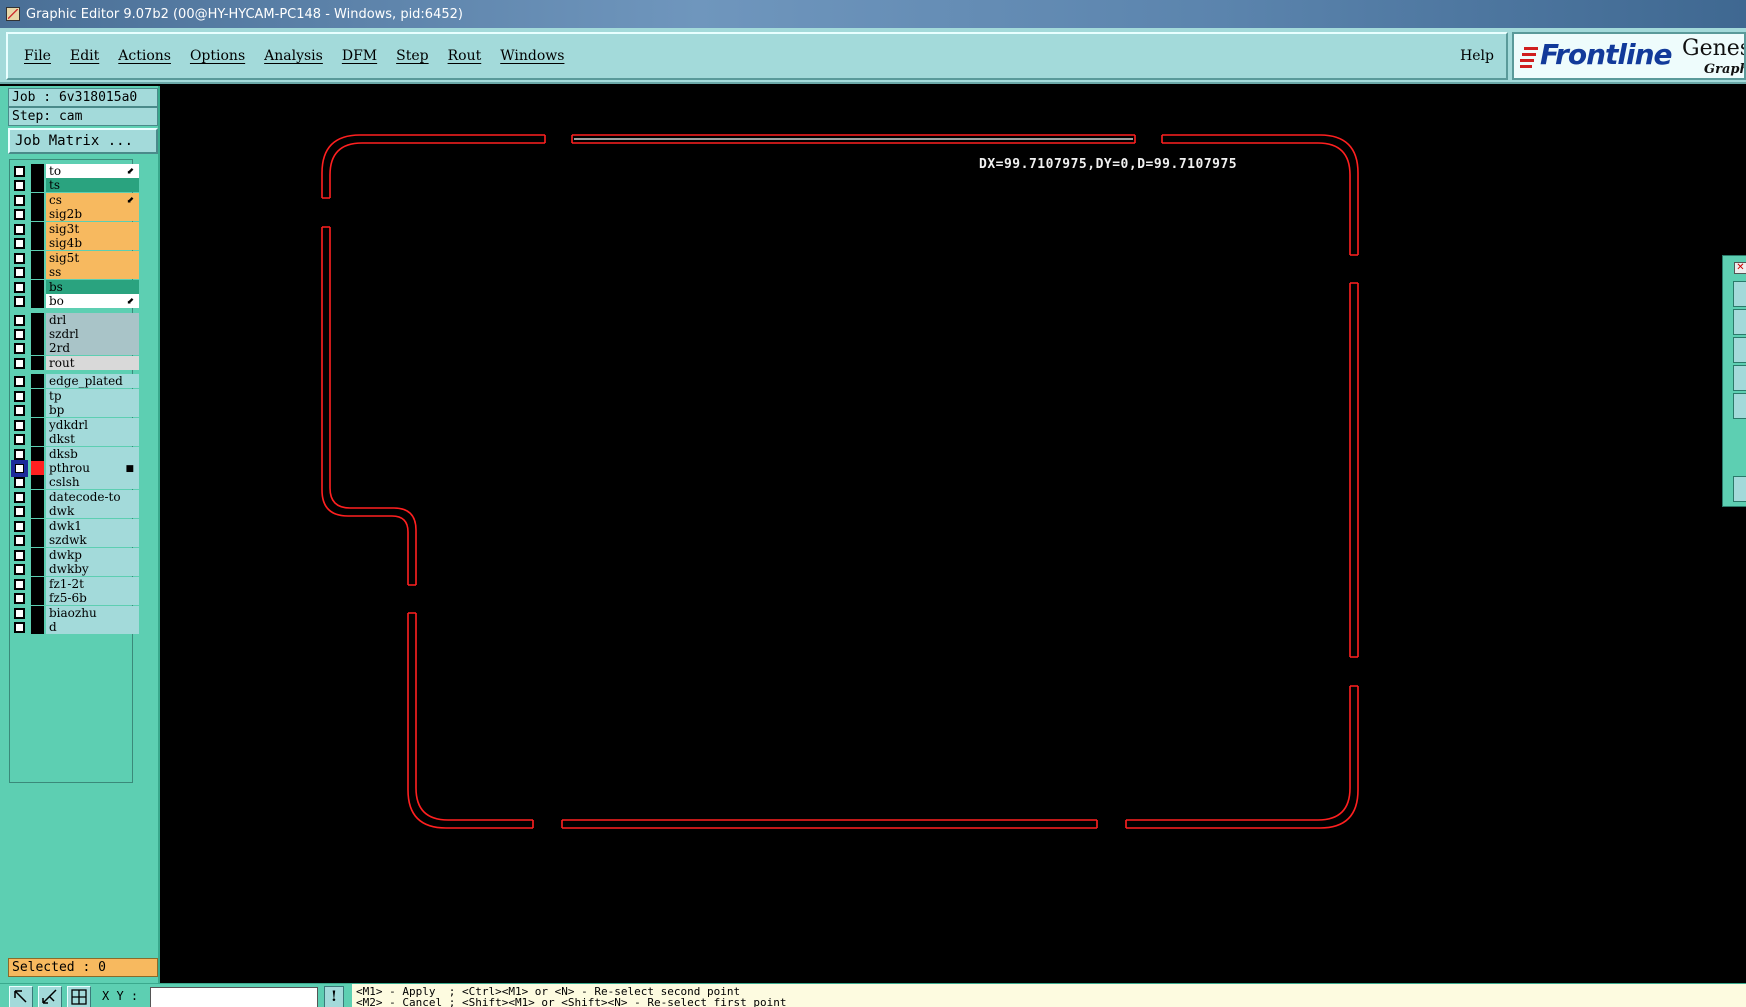 This screenshot has height=1007, width=1746. Describe the element at coordinates (217, 56) in the screenshot. I see `menu-options: Options` at that location.